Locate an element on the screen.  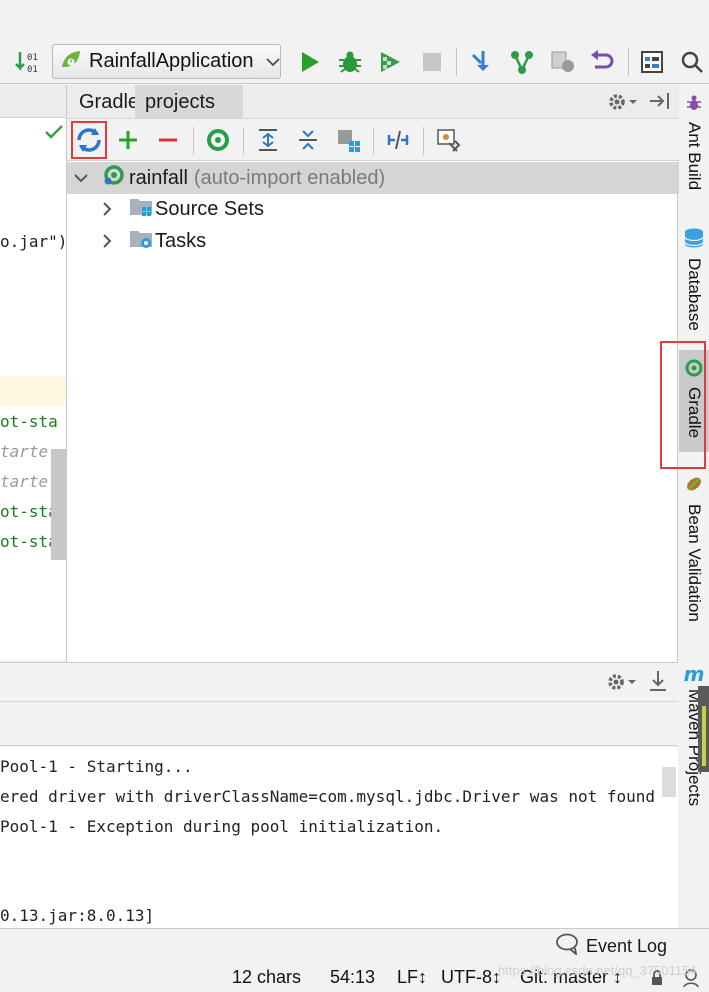
current-line-highlight is located at coordinates (33, 391).